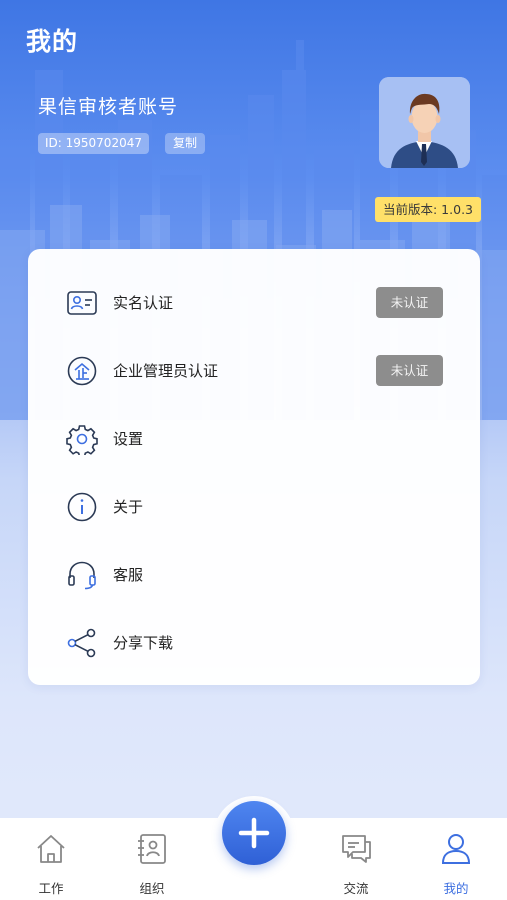 The width and height of the screenshot is (507, 900). I want to click on id-card-icon, so click(82, 303).